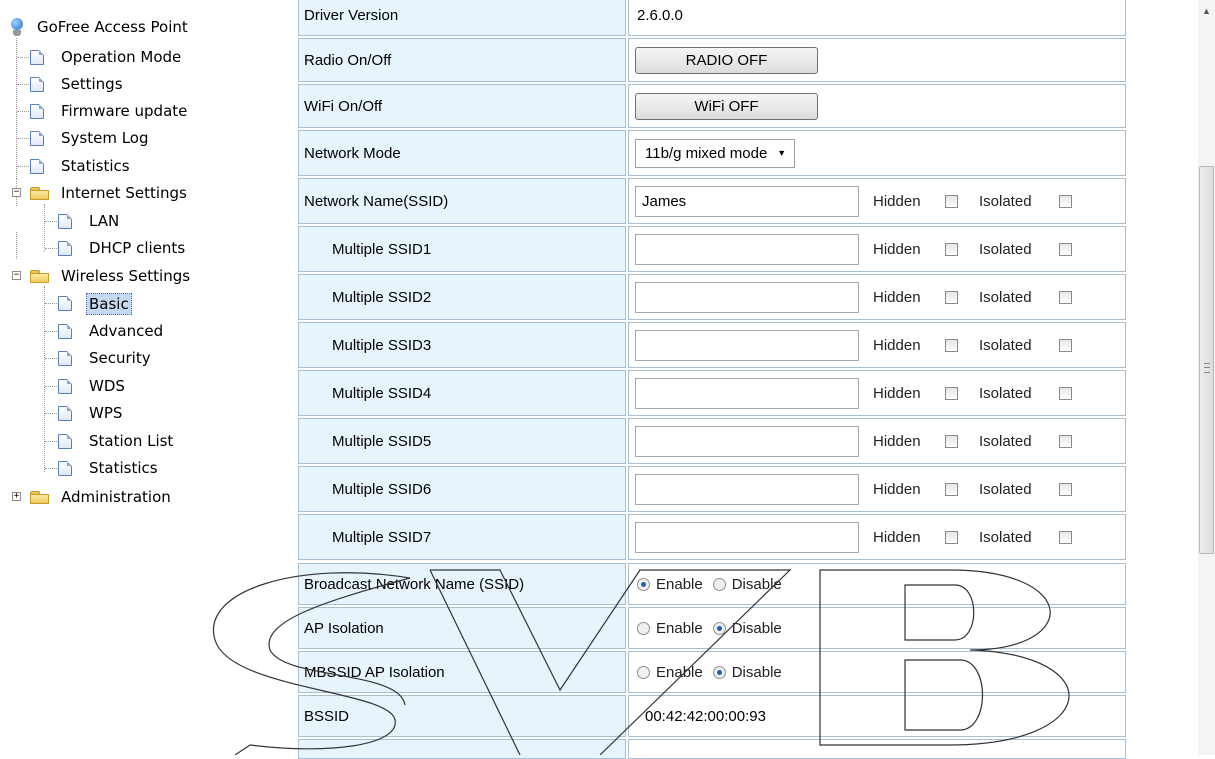  Describe the element at coordinates (462, 672) in the screenshot. I see `mbssid-isolation-label: MBSSID AP Isolation` at that location.